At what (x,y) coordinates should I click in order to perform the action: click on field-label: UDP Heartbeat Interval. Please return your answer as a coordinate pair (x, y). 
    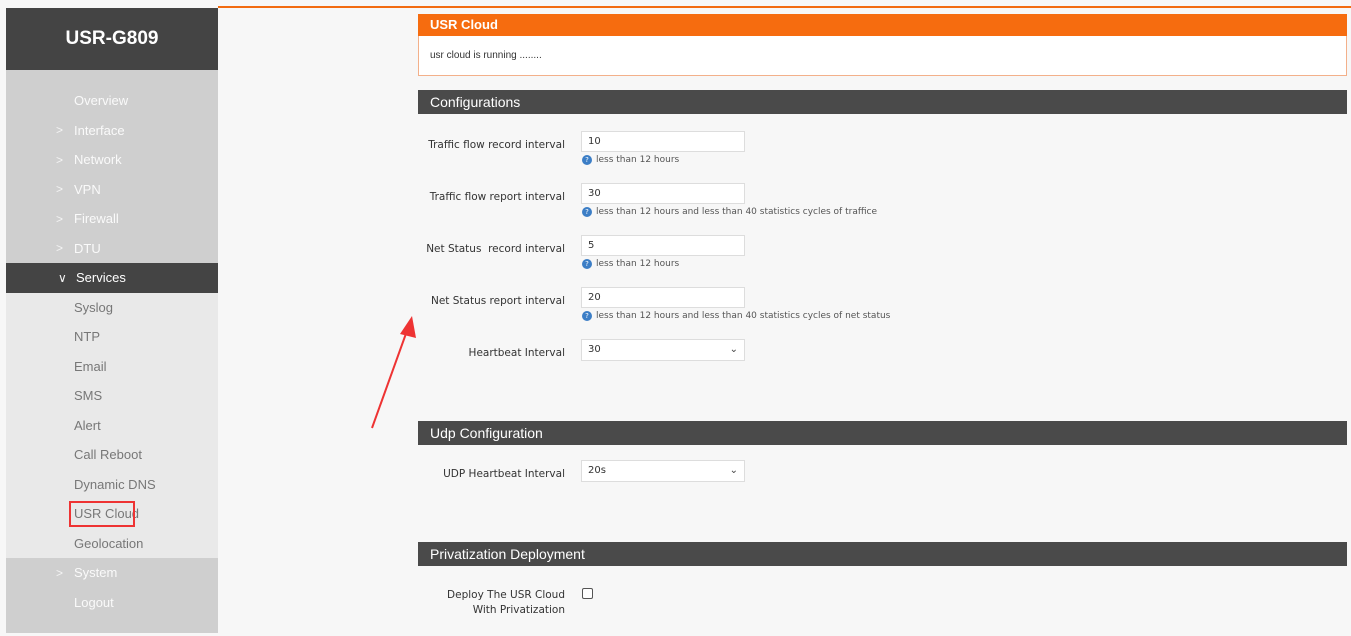
    Looking at the image, I should click on (504, 474).